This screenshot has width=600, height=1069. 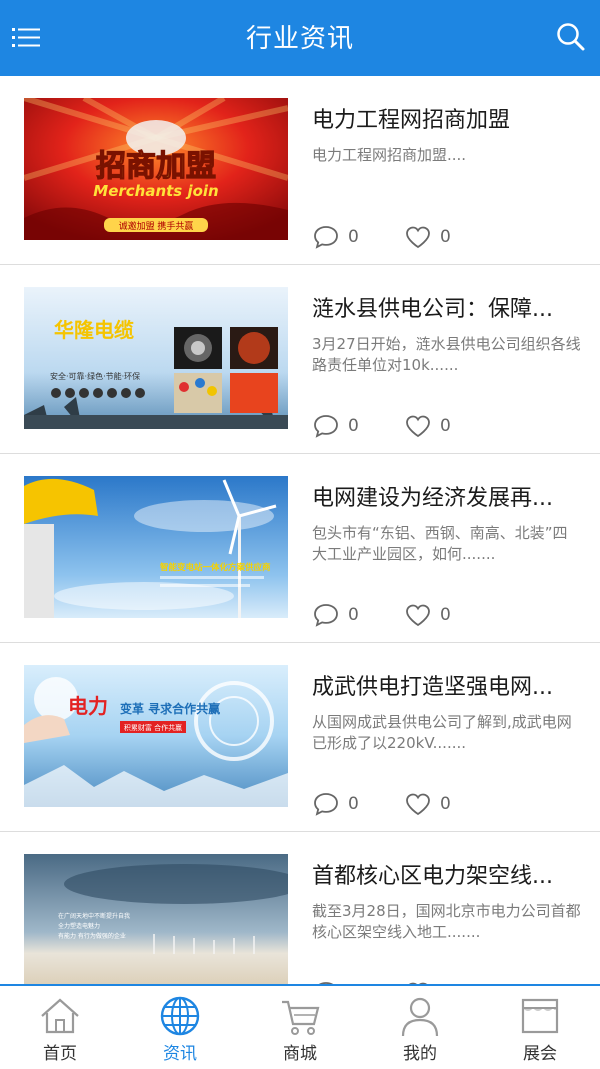 What do you see at coordinates (180, 1054) in the screenshot?
I see `tab-label: 资讯` at bounding box center [180, 1054].